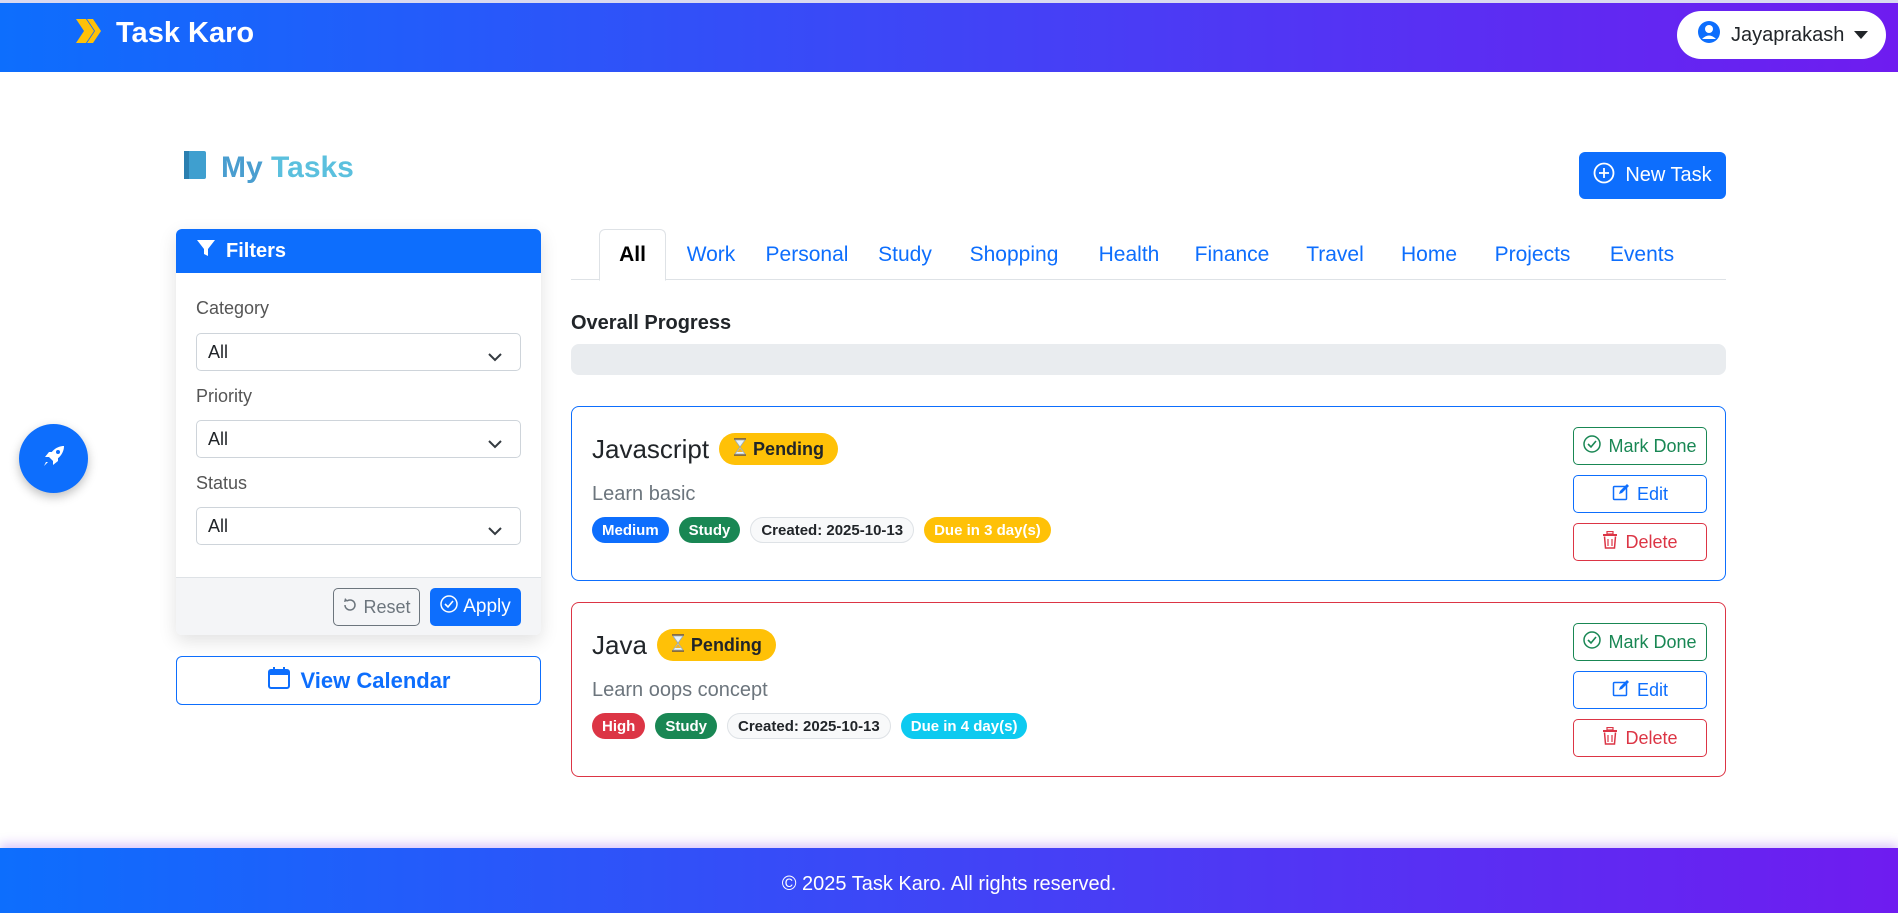  What do you see at coordinates (358, 526) in the screenshot?
I see `status-select: All` at bounding box center [358, 526].